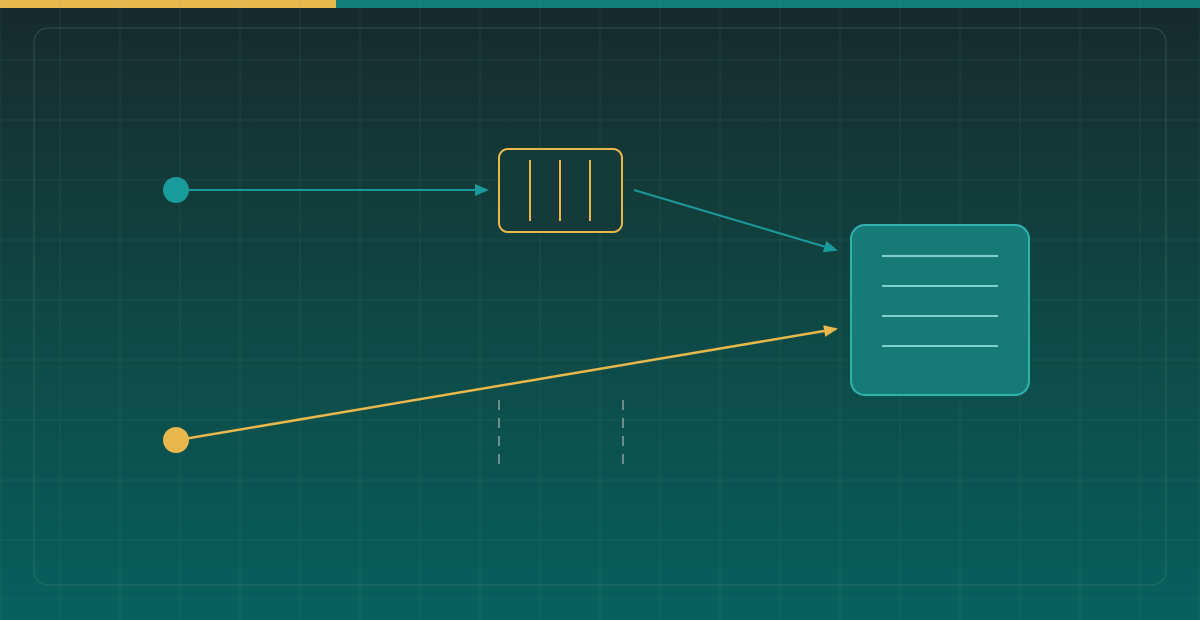  I want to click on source-node-gold, so click(176, 440).